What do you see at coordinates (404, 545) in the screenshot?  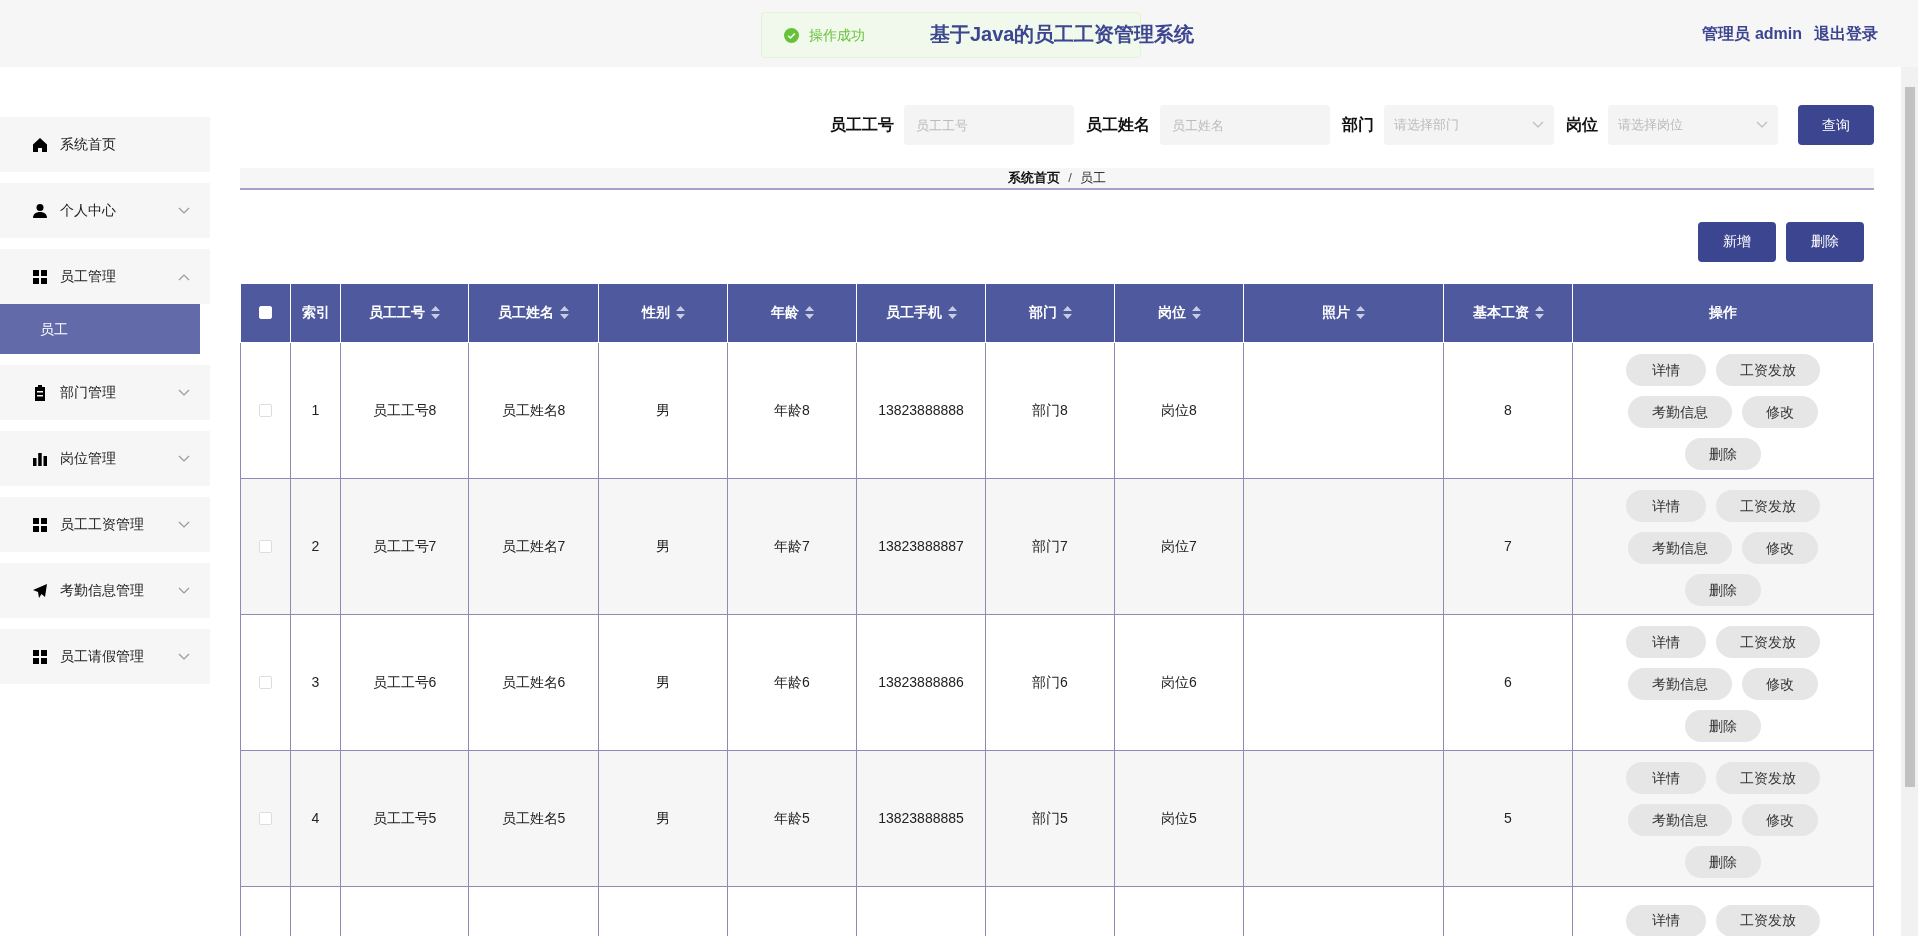 I see `table-cell: 员工工号7` at bounding box center [404, 545].